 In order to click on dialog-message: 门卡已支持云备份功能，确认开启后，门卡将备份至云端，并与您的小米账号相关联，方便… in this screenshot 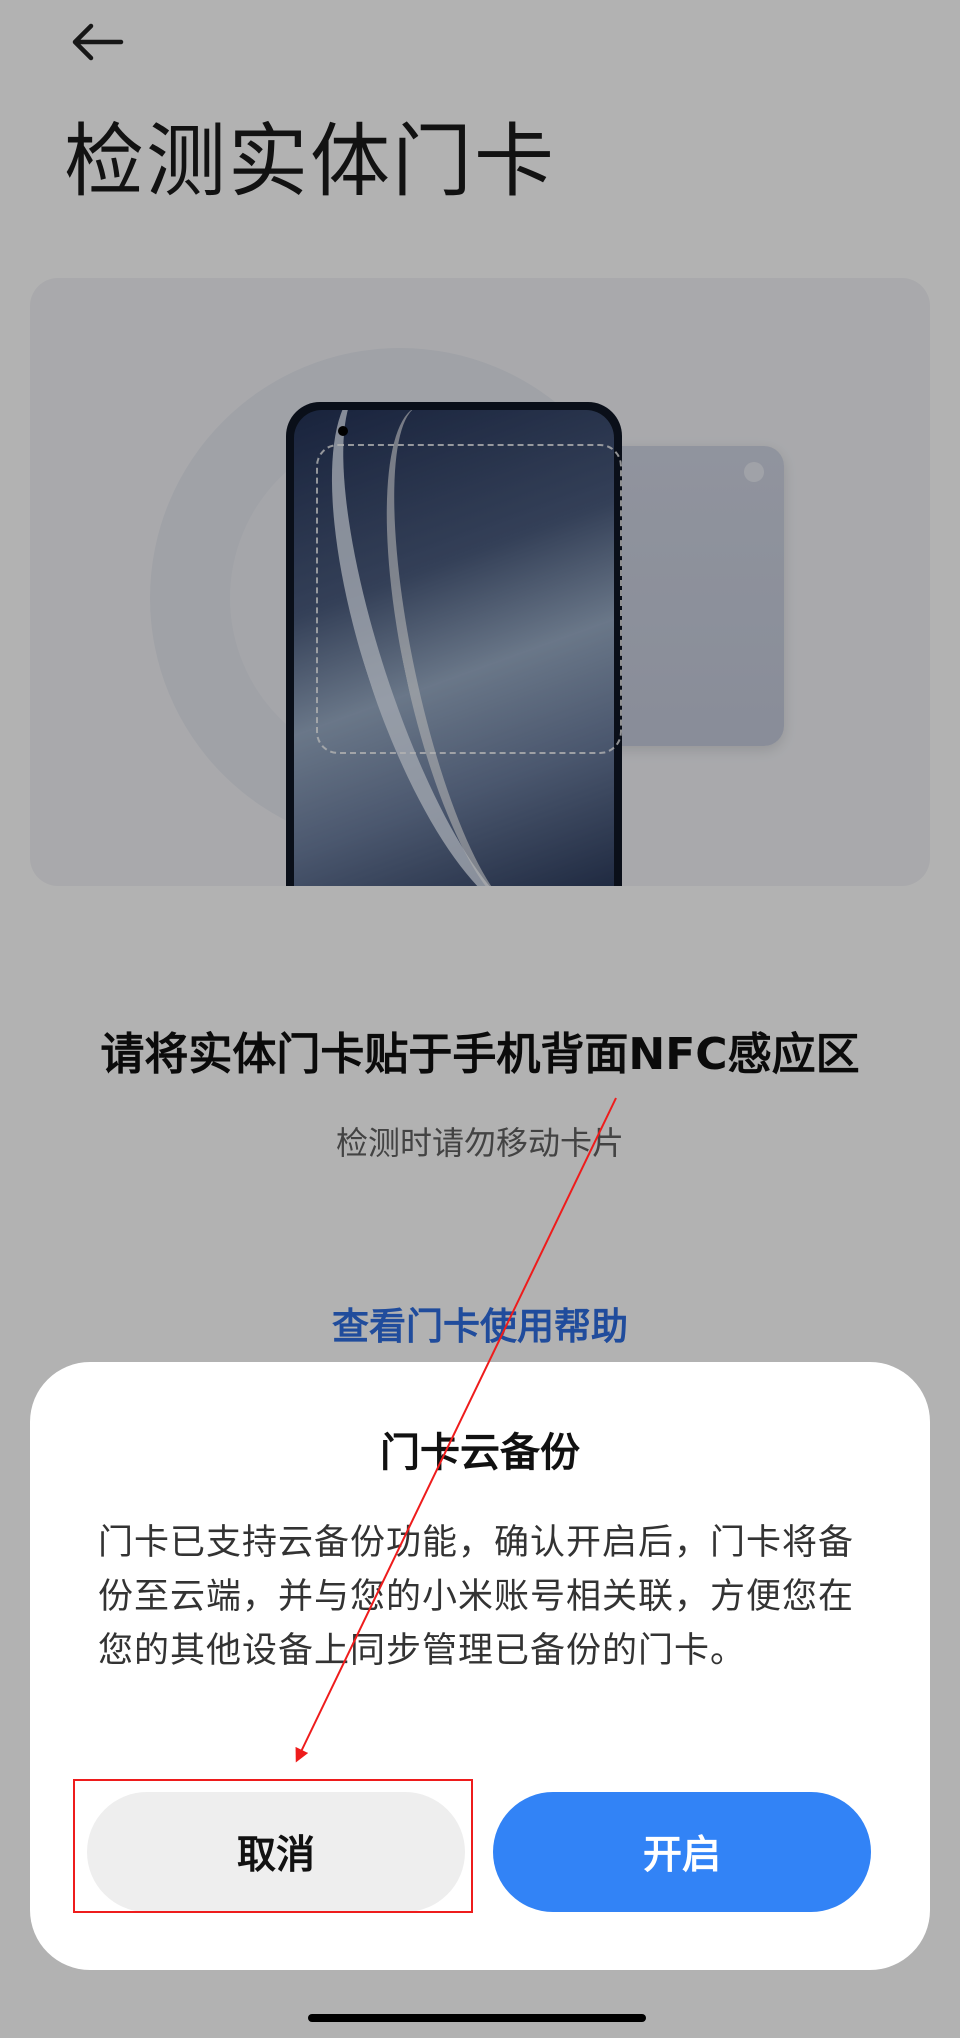, I will do `click(476, 1597)`.